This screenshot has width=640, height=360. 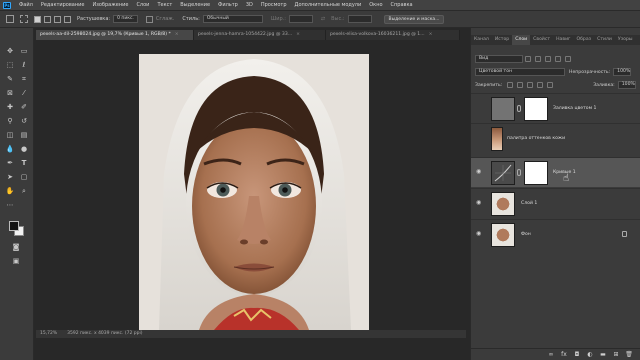 What do you see at coordinates (24, 79) in the screenshot?
I see `crop-tool-icon: ⌗` at bounding box center [24, 79].